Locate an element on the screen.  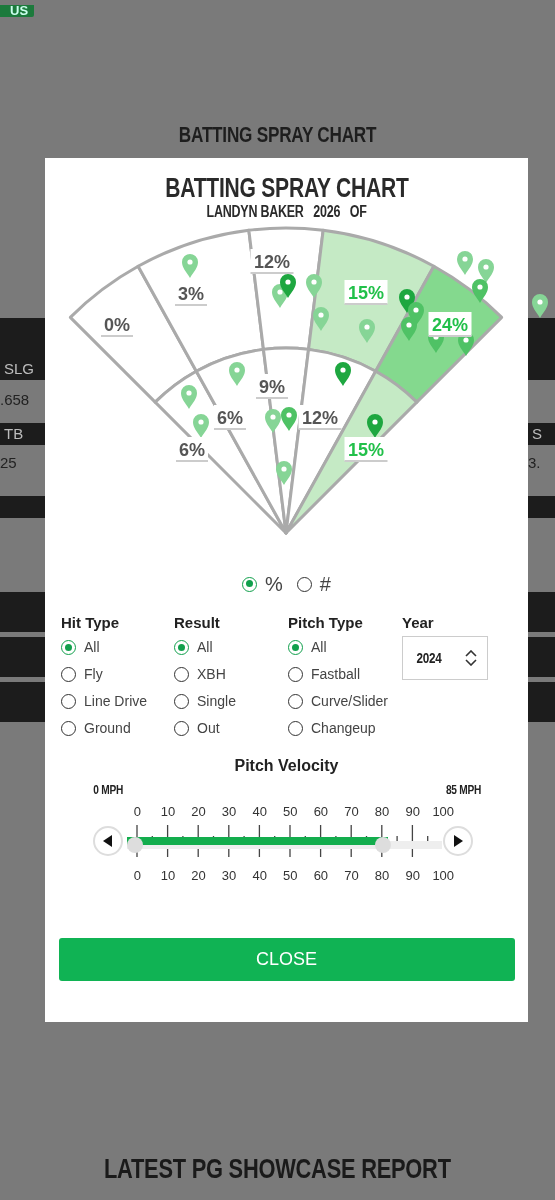
filter-heading: Result is located at coordinates (197, 623).